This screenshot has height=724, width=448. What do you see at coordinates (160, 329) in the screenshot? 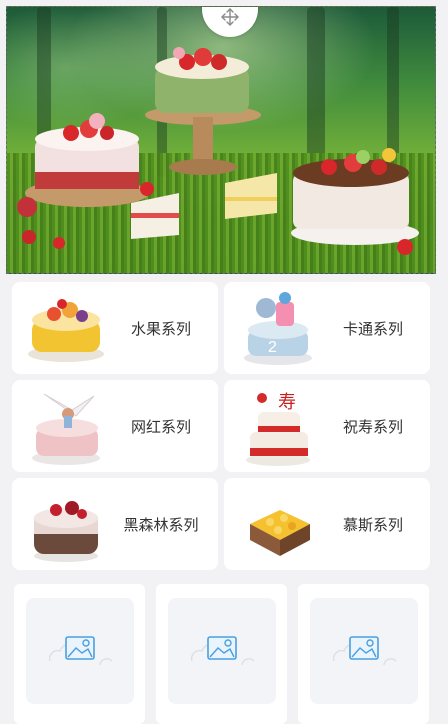
I see `category-label: 水果系列` at bounding box center [160, 329].